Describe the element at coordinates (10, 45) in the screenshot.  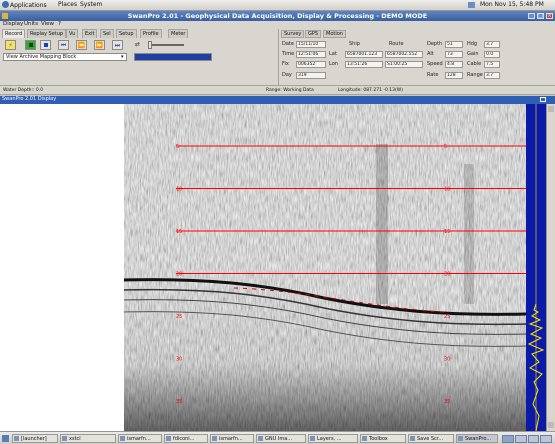
I see `lightning-icon: ⚡` at that location.